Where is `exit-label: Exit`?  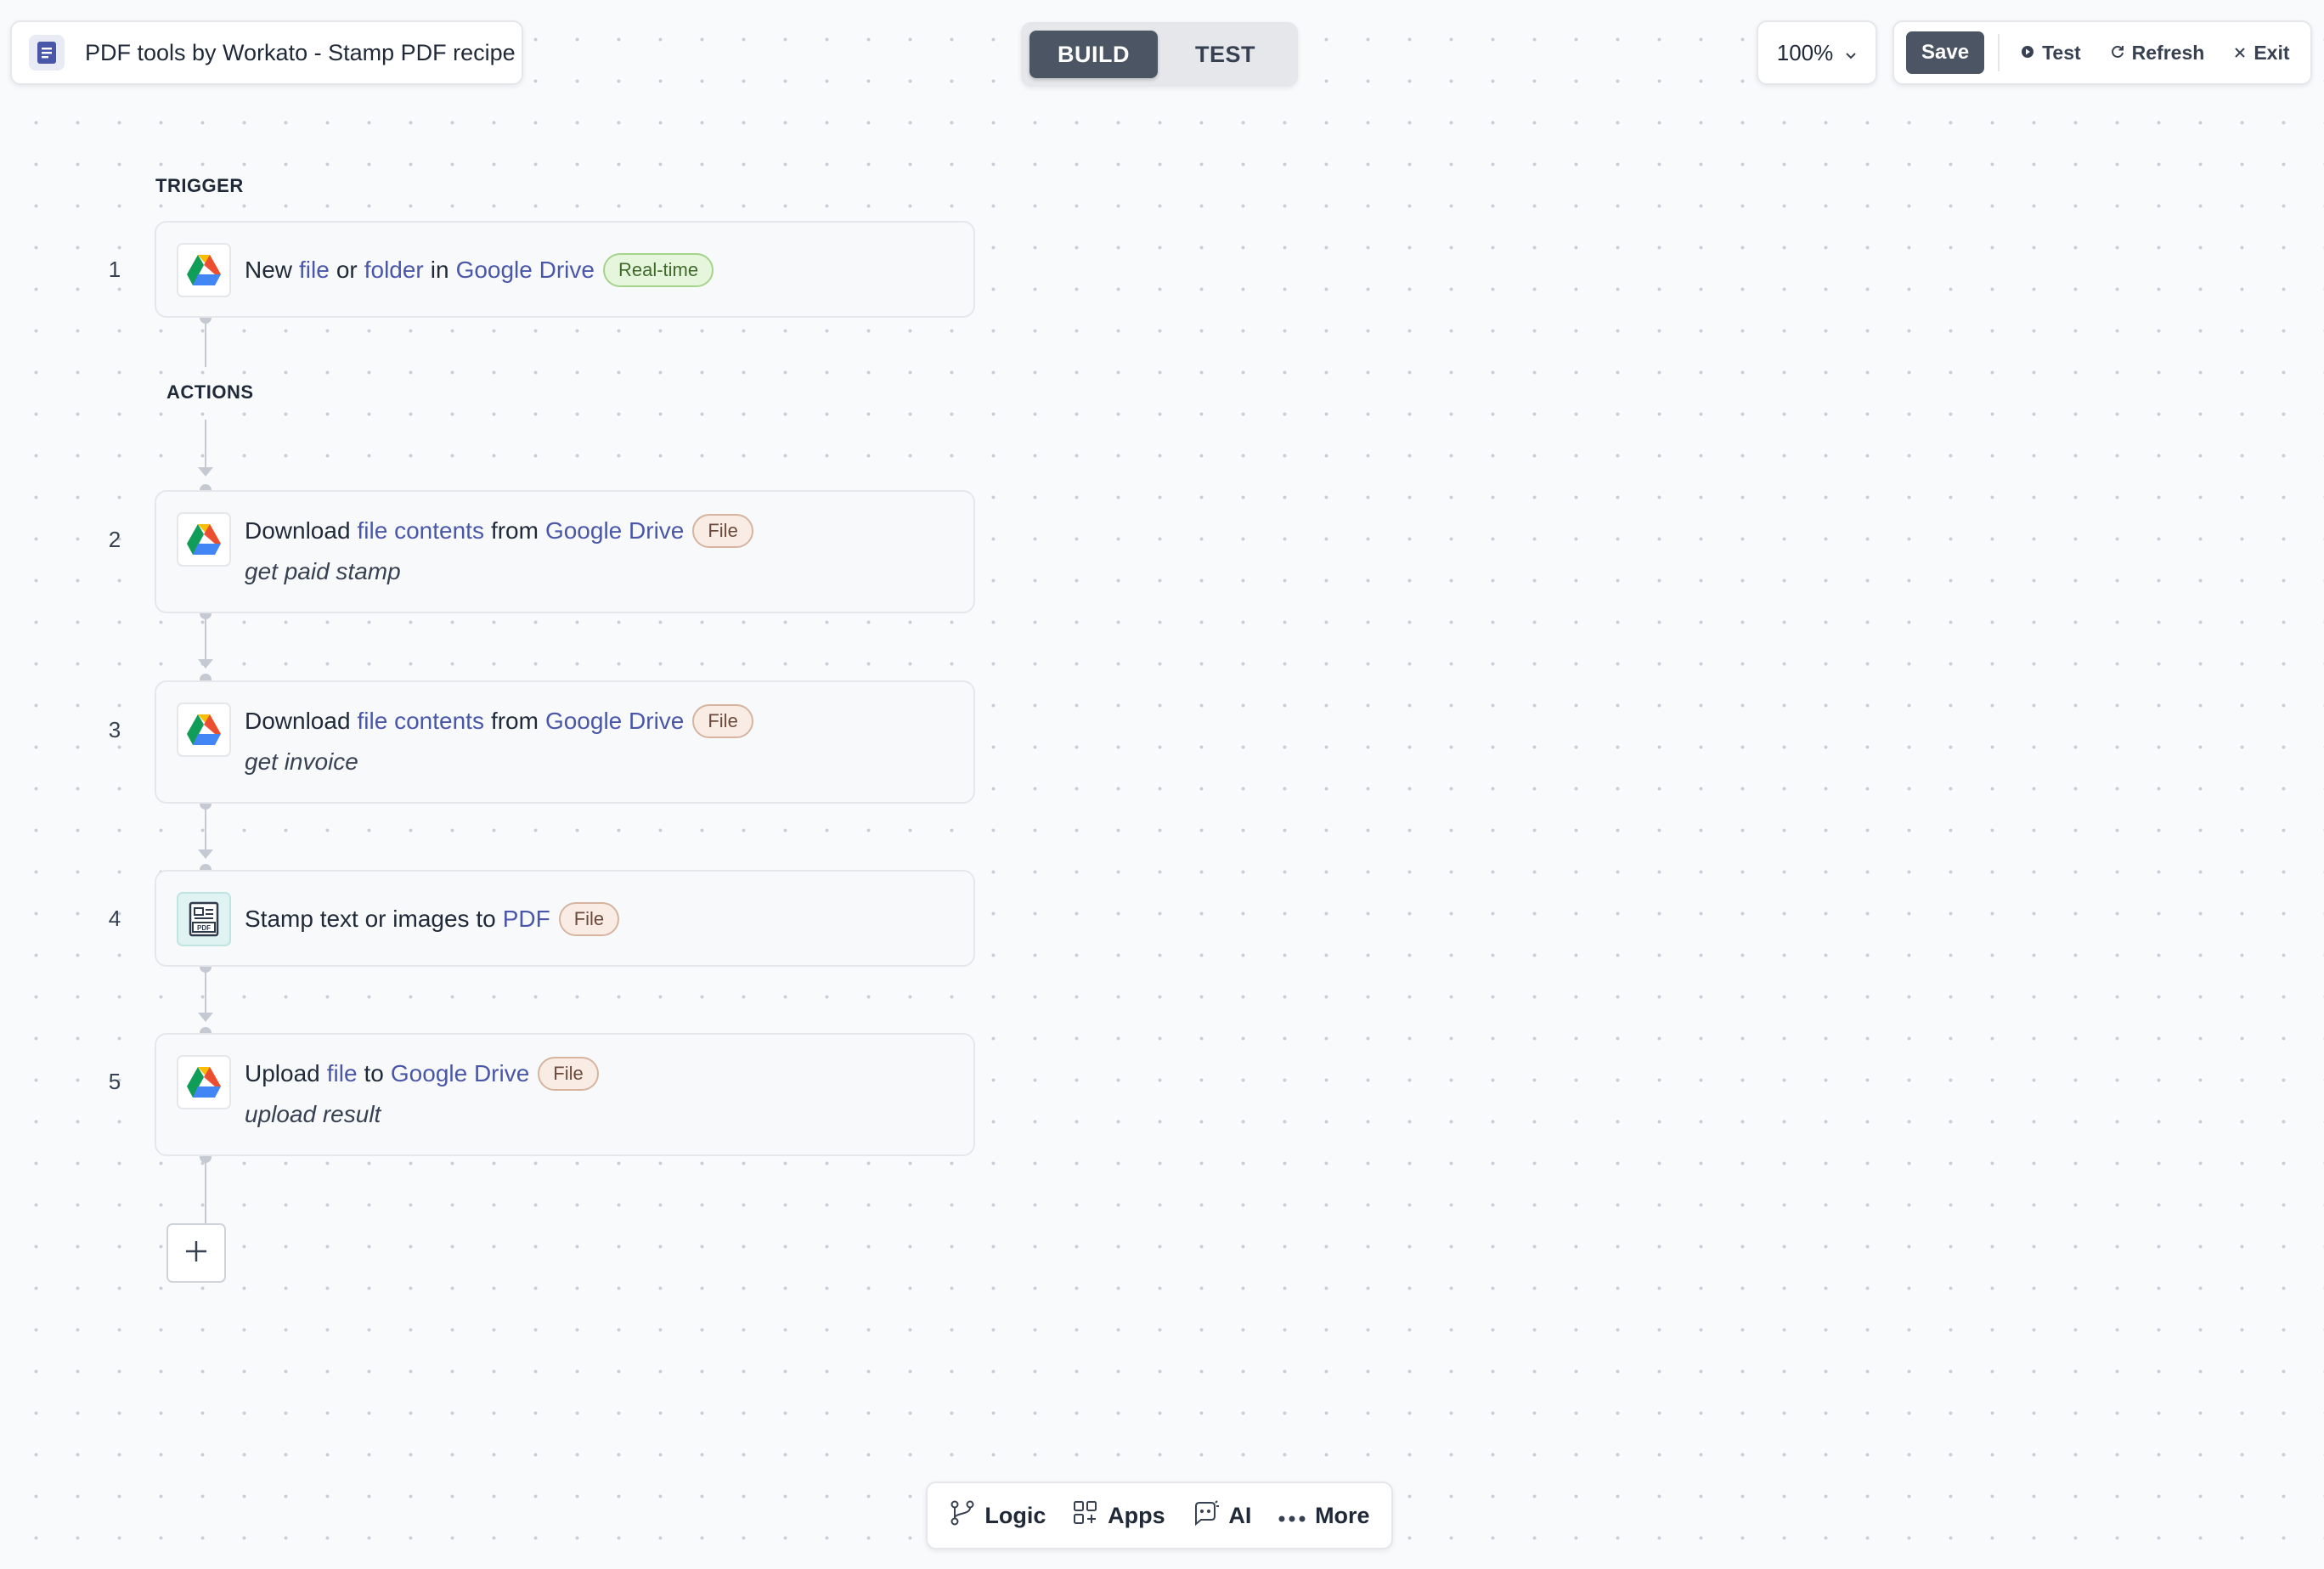
exit-label: Exit is located at coordinates (2271, 52).